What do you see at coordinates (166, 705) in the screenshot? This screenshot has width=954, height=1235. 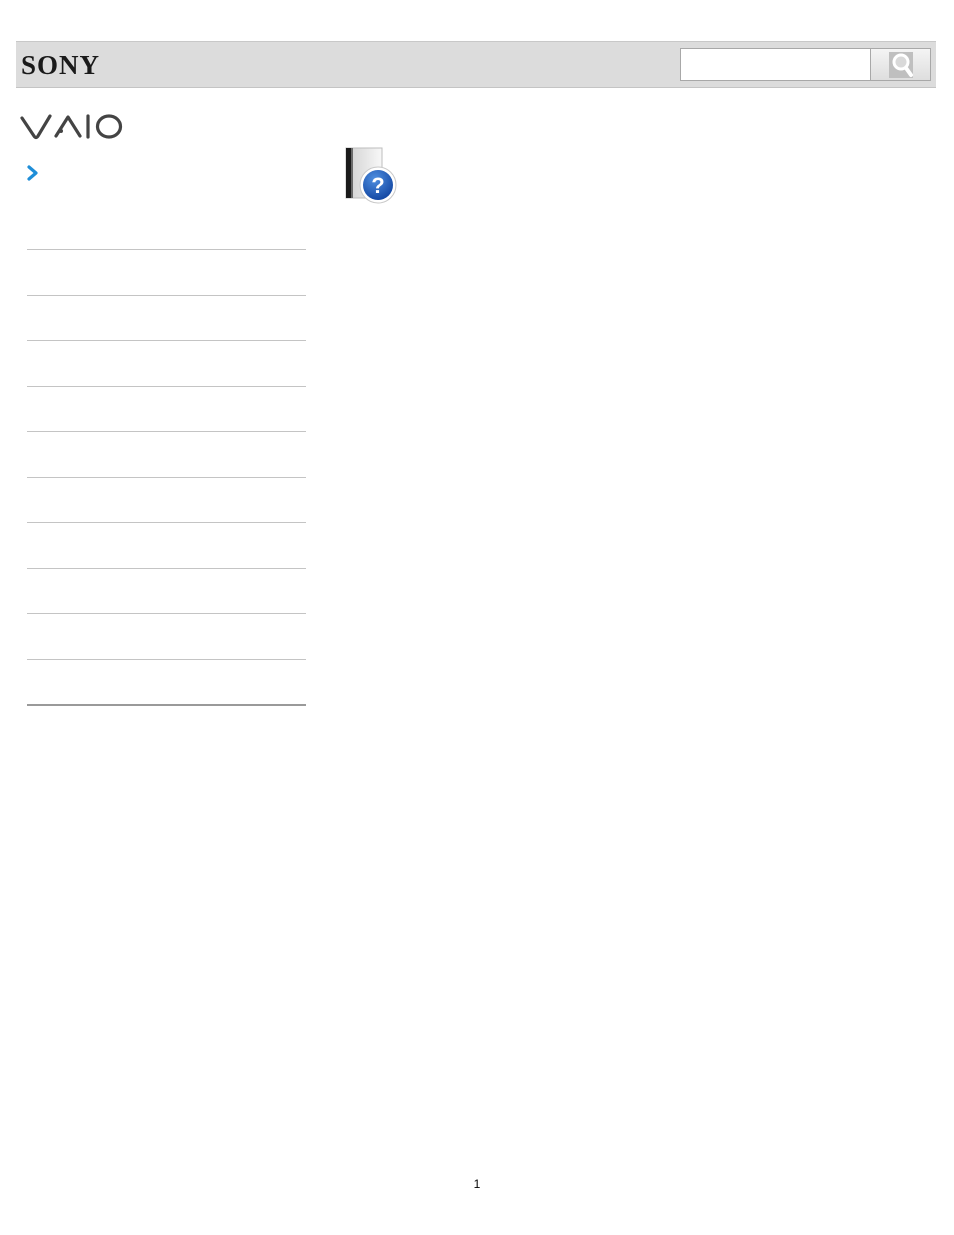 I see `sidebar-bottom-divider` at bounding box center [166, 705].